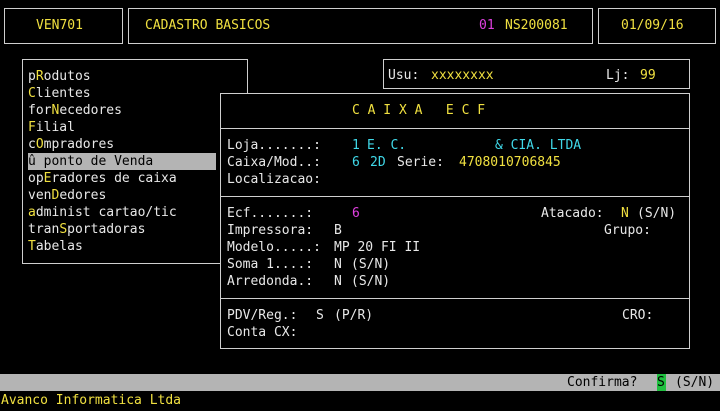  Describe the element at coordinates (122, 127) in the screenshot. I see `menu-item: Filial` at that location.